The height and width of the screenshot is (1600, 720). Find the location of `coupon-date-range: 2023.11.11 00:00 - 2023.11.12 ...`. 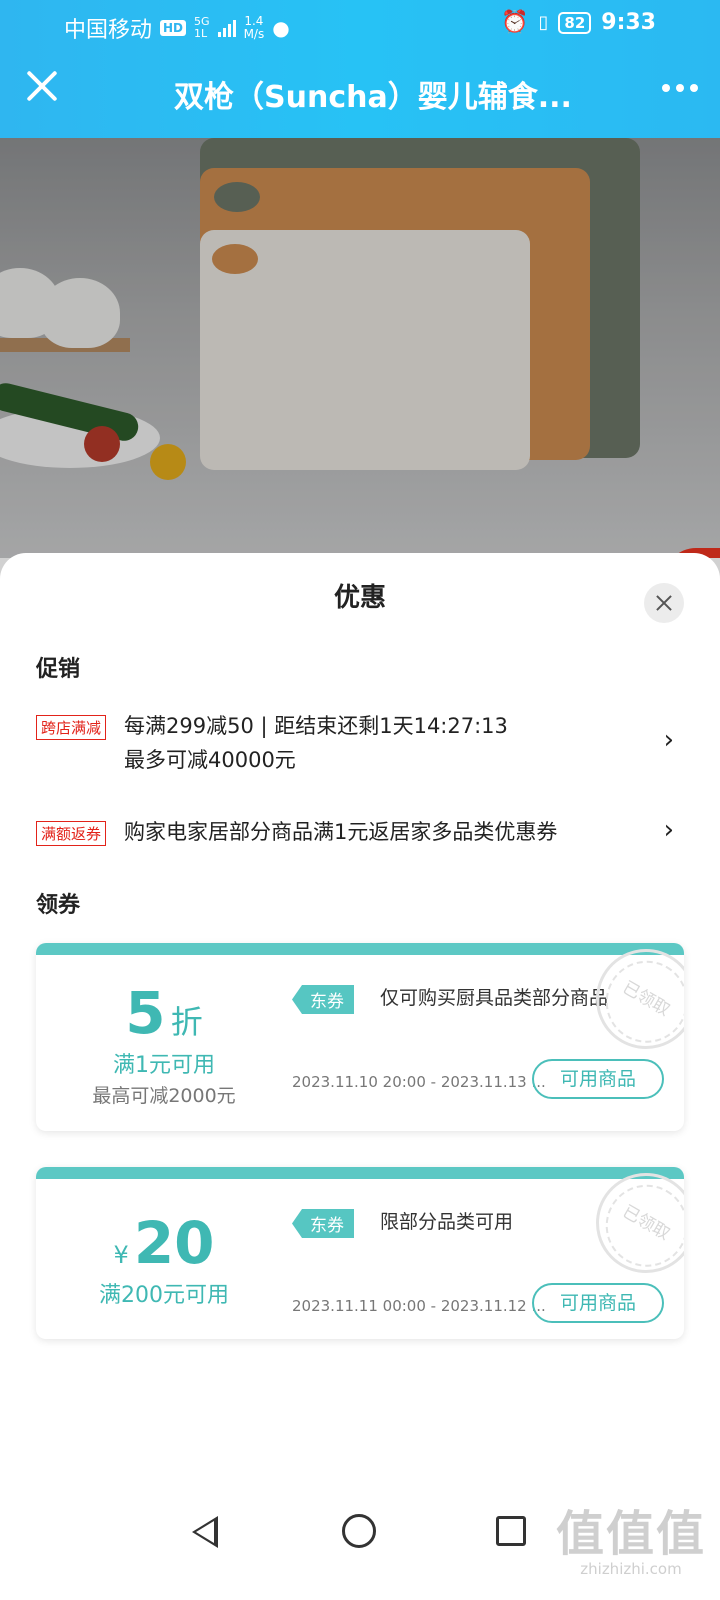

coupon-date-range: 2023.11.11 00:00 - 2023.11.12 ... is located at coordinates (419, 1306).